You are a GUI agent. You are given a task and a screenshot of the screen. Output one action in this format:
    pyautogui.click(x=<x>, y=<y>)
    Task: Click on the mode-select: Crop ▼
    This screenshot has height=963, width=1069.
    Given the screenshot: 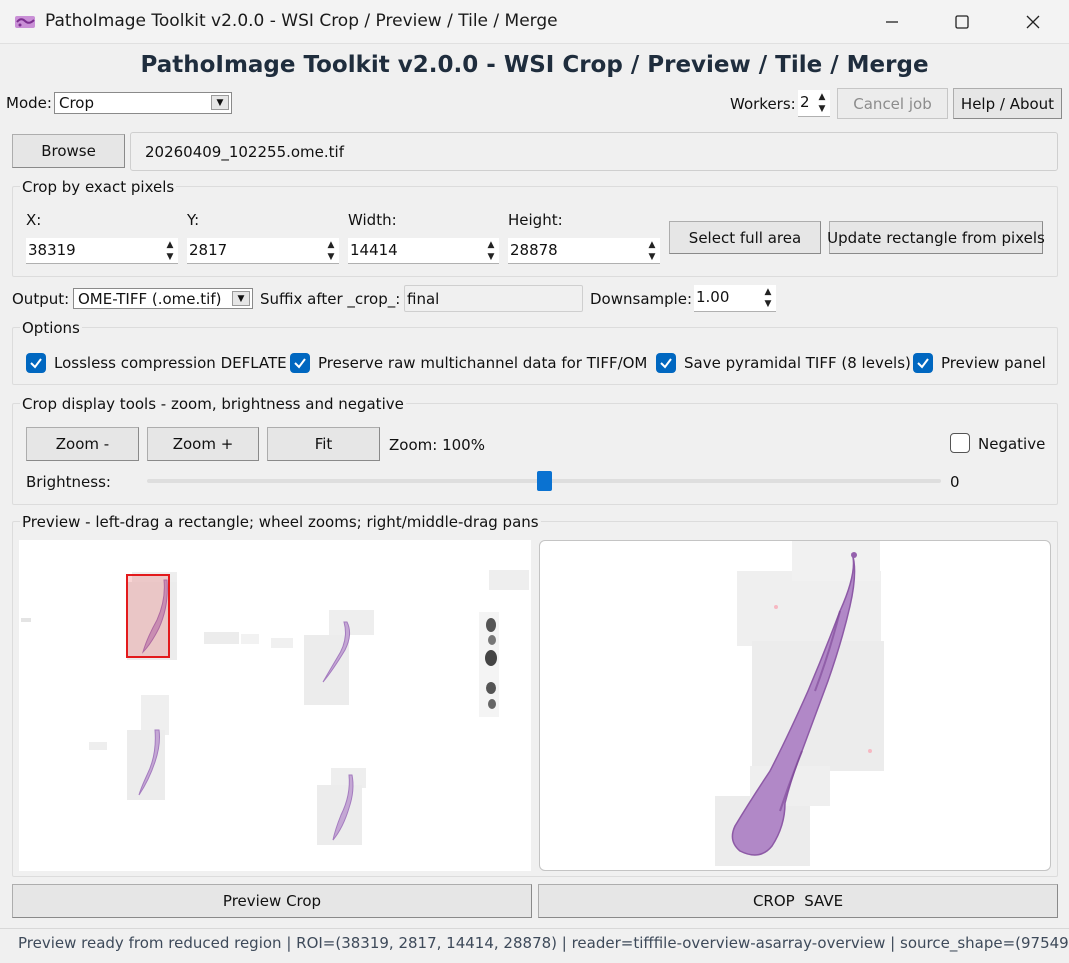 What is the action you would take?
    pyautogui.click(x=143, y=103)
    